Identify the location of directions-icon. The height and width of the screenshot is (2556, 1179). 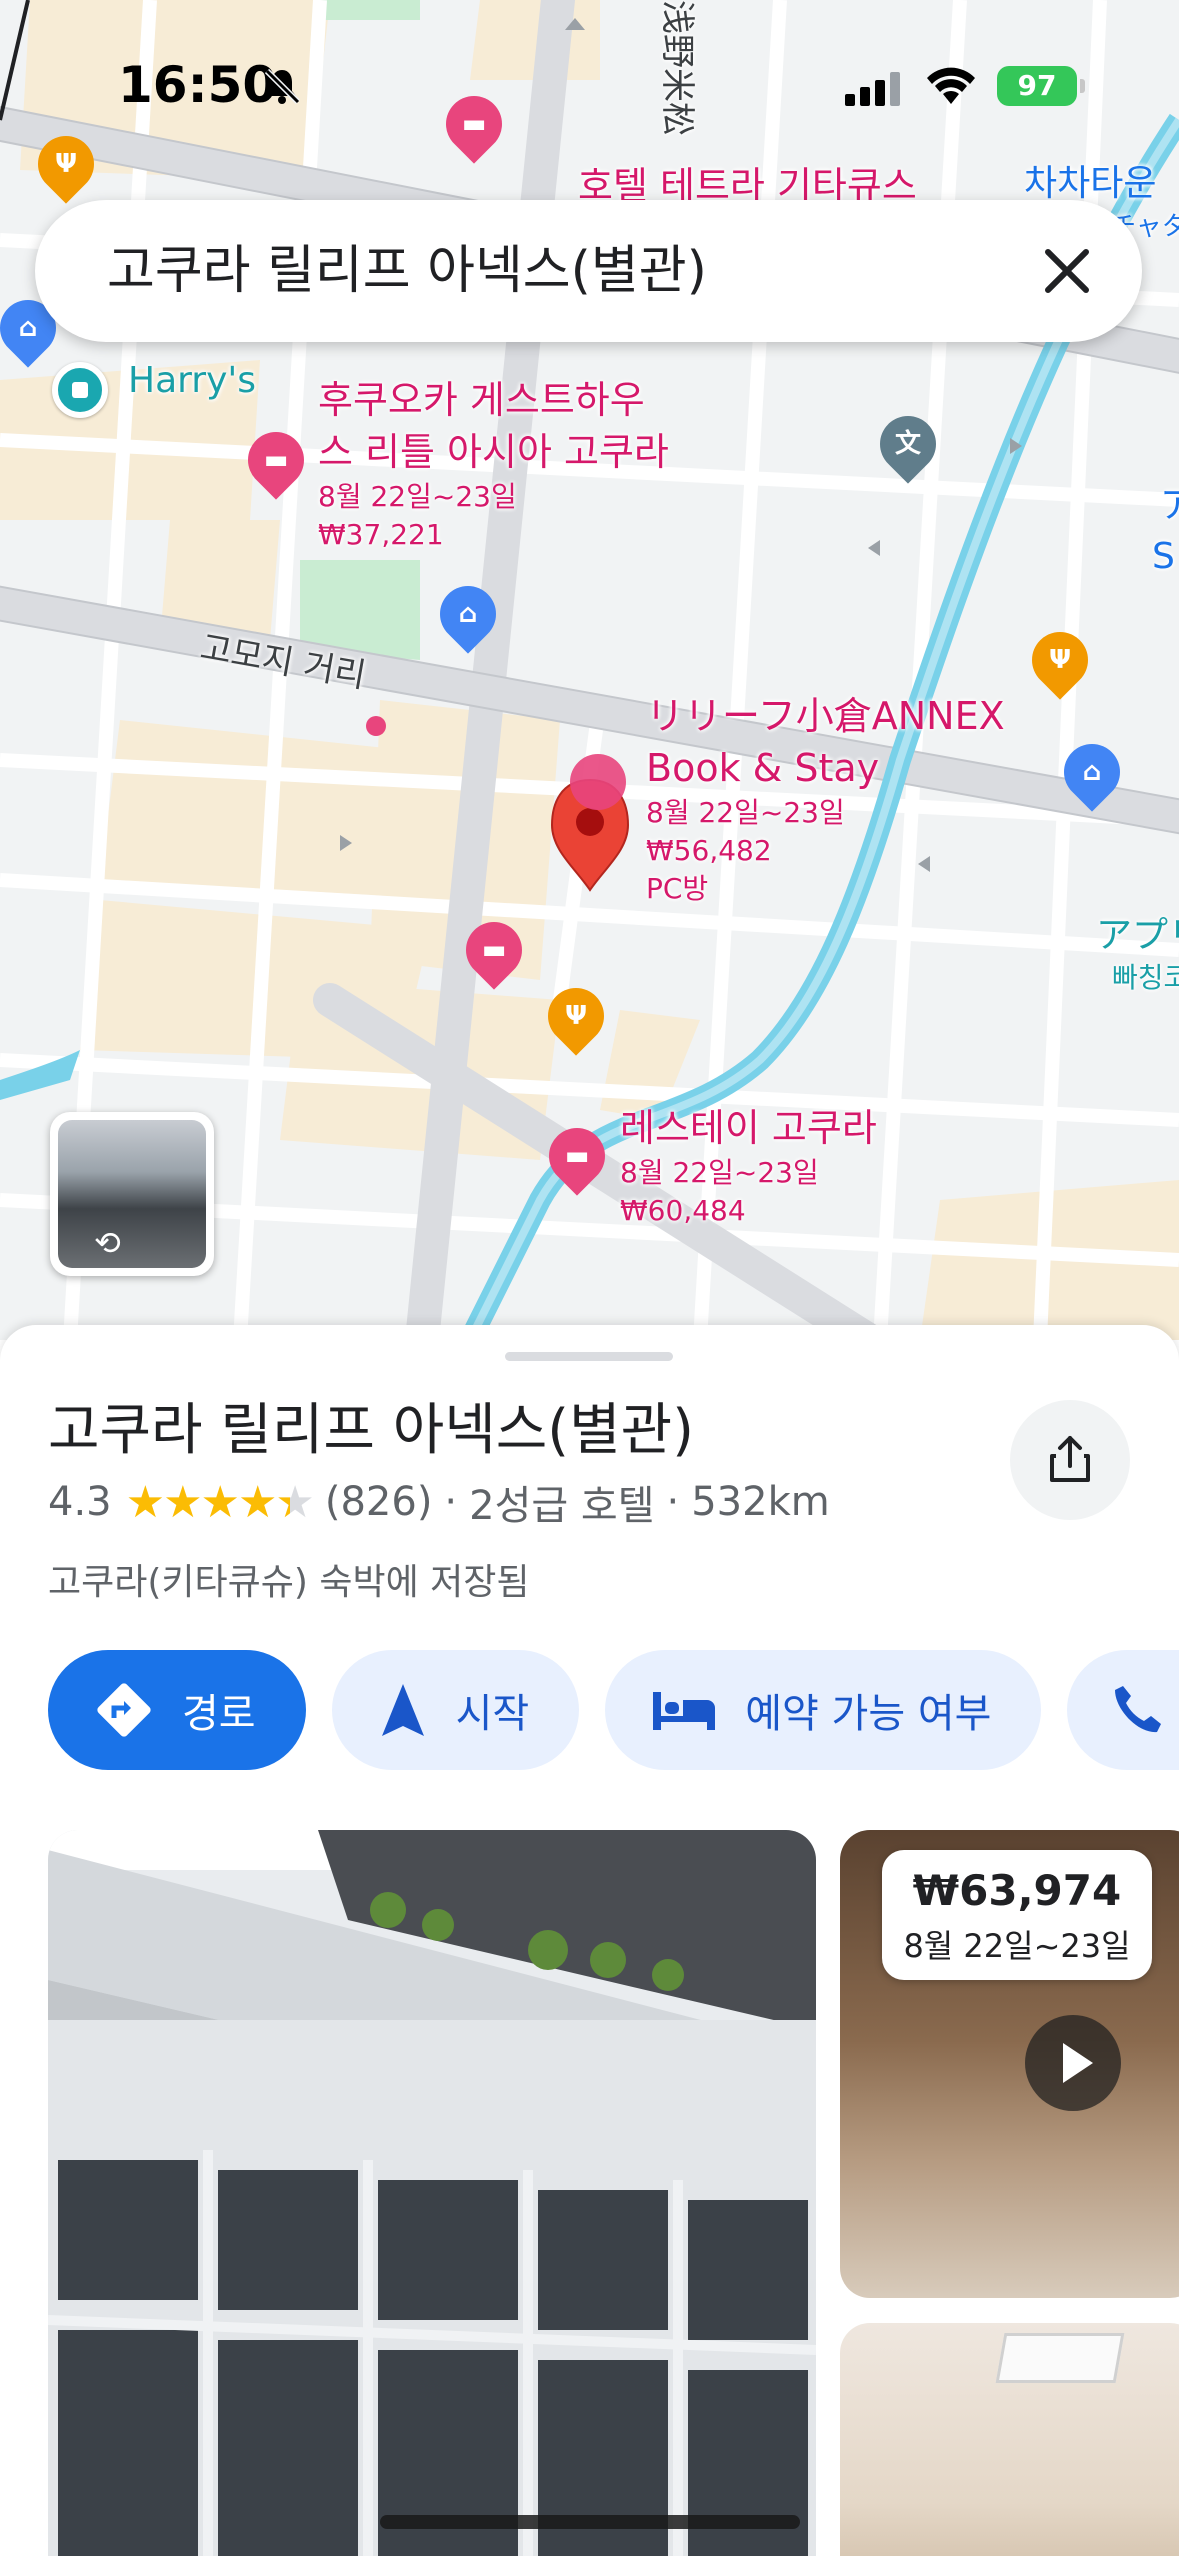
(124, 1710).